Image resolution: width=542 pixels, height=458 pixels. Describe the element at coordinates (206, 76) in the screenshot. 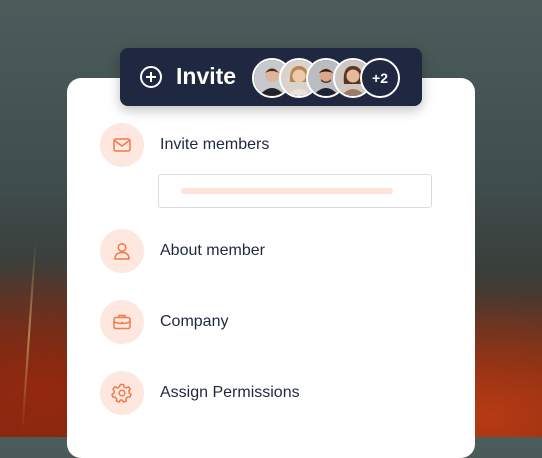

I see `invite-label: Invite` at that location.